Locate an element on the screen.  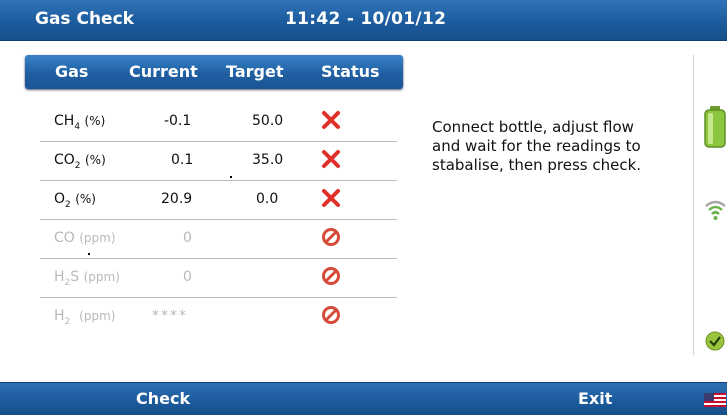
table-row: CH4 (%) -0.1 50.0 is located at coordinates (218, 122).